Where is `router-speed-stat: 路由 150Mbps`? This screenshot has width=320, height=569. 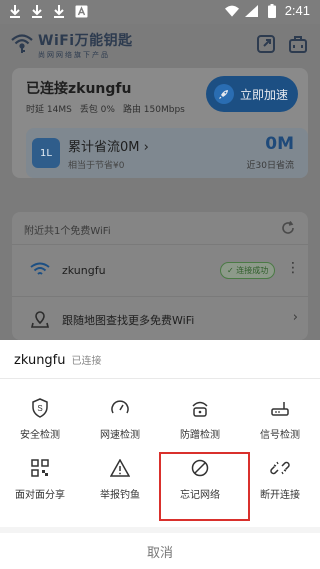
router-speed-stat: 路由 150Mbps is located at coordinates (153, 110).